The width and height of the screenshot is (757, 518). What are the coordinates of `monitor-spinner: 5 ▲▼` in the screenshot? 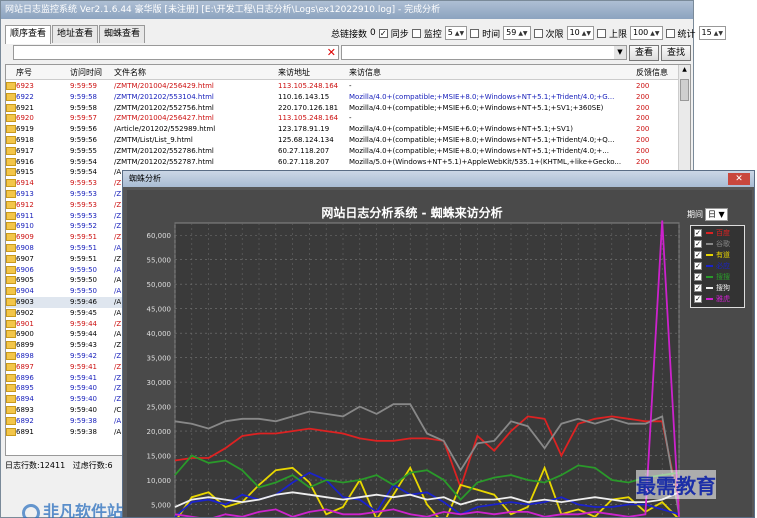 It's located at (456, 33).